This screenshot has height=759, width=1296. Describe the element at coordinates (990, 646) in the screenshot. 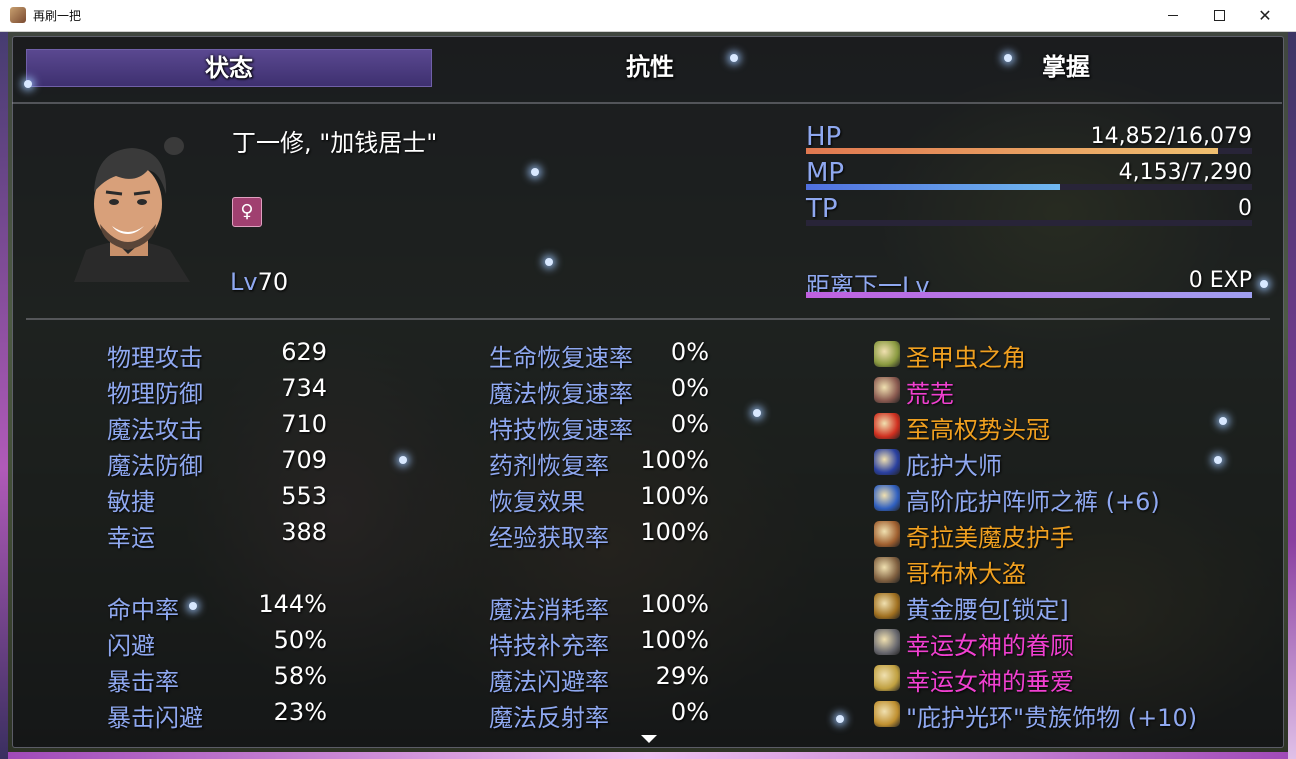

I see `equip-name: 幸运女神的眷顾` at that location.